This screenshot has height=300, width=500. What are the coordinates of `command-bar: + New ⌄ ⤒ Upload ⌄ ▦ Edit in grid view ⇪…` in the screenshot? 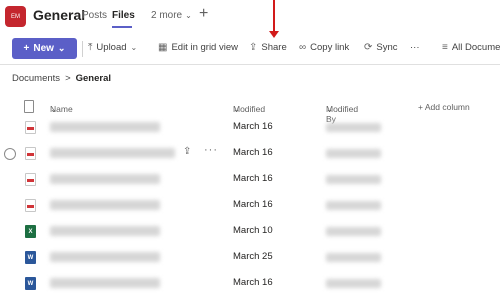 It's located at (250, 48).